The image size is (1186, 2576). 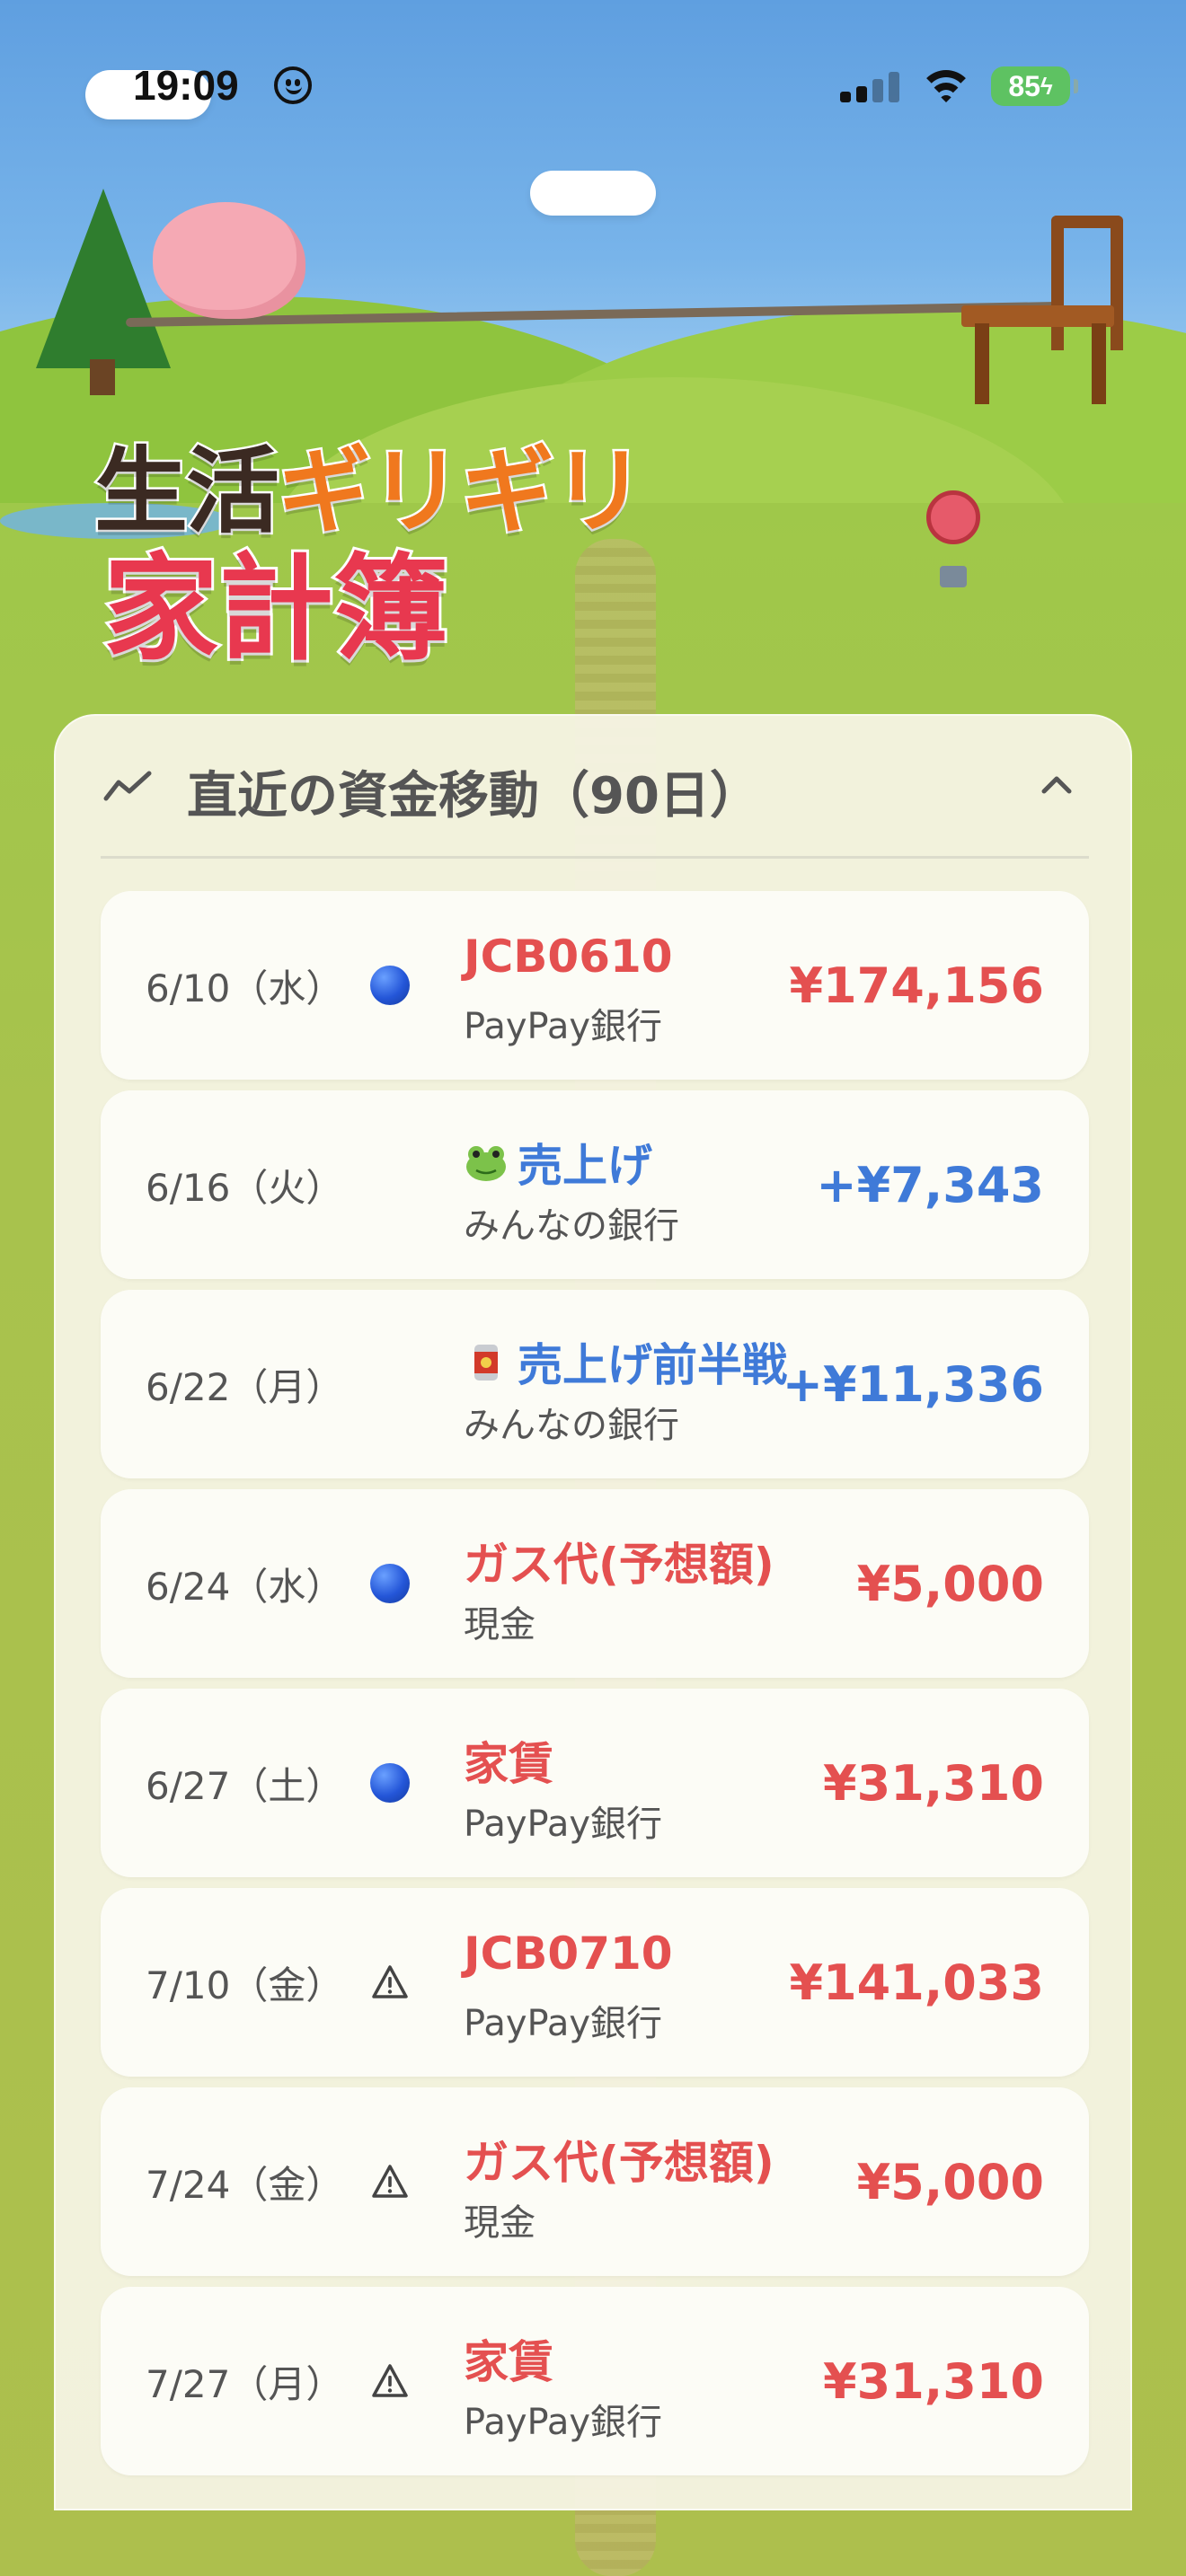 I want to click on transaction-date: 7/24（金）, so click(x=245, y=2184).